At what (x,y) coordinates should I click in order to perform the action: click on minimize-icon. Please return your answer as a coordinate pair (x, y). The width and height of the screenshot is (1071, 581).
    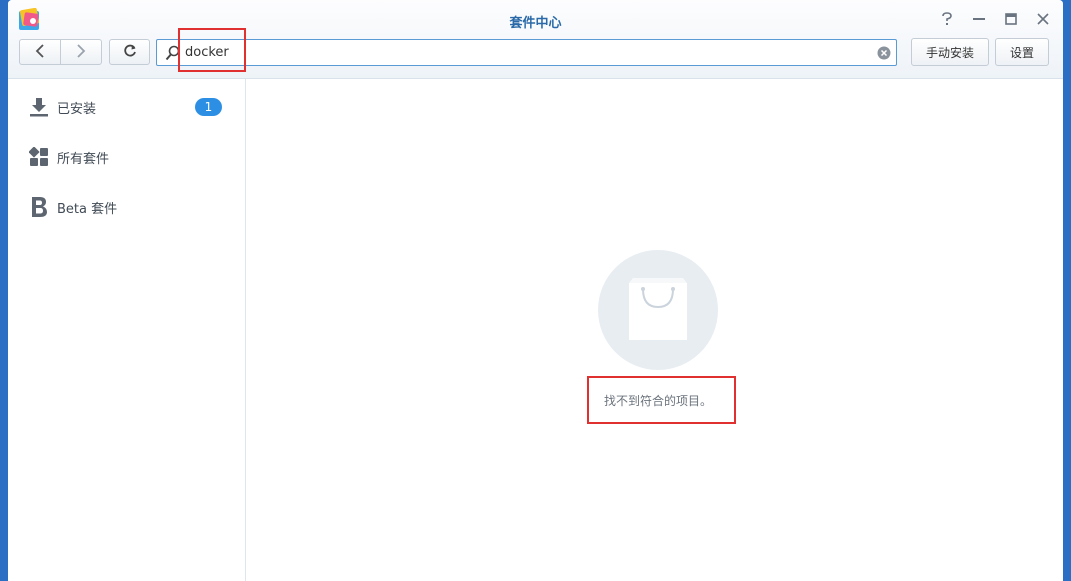
    Looking at the image, I should click on (979, 19).